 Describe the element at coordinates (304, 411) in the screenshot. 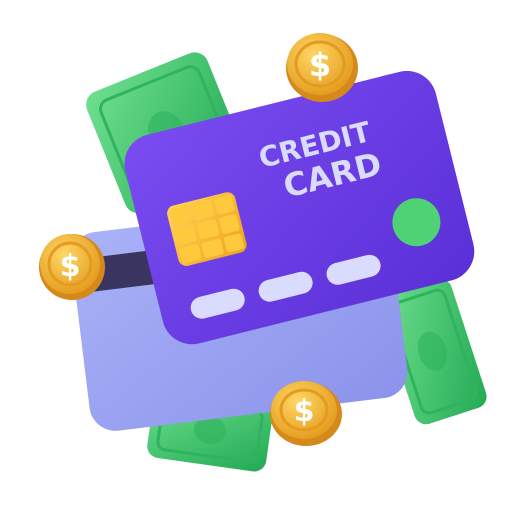

I see `coin-bottom-symbol: $` at that location.